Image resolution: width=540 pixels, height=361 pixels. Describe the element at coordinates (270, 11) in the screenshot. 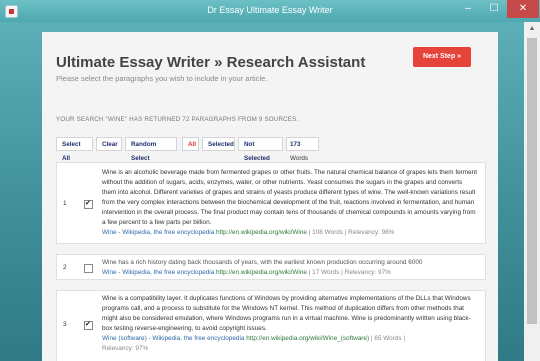

I see `title-bar: Dr Essay Ultimate Essay Writer – ☐ ✕` at that location.